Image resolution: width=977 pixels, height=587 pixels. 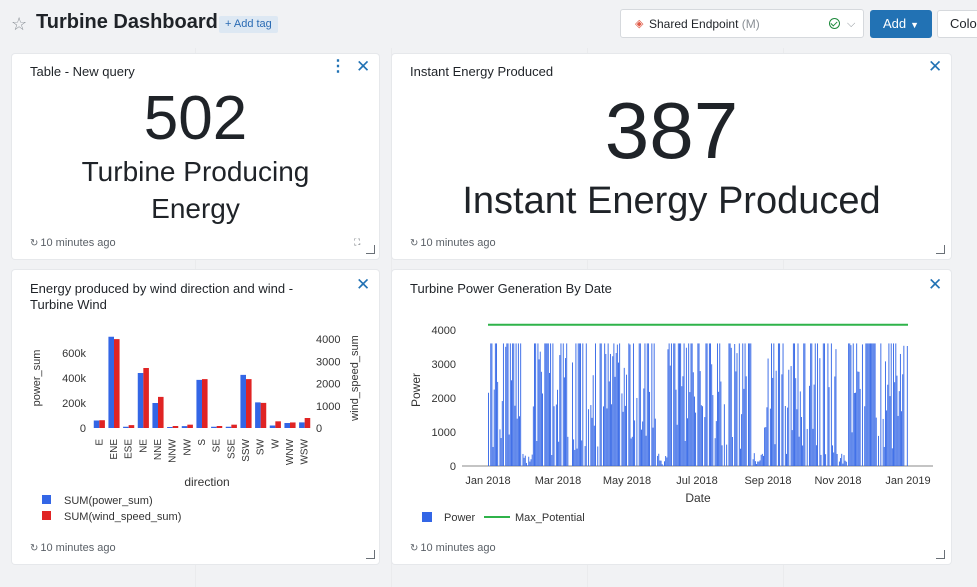 I want to click on y-tick-label: 4000, so click(x=444, y=331).